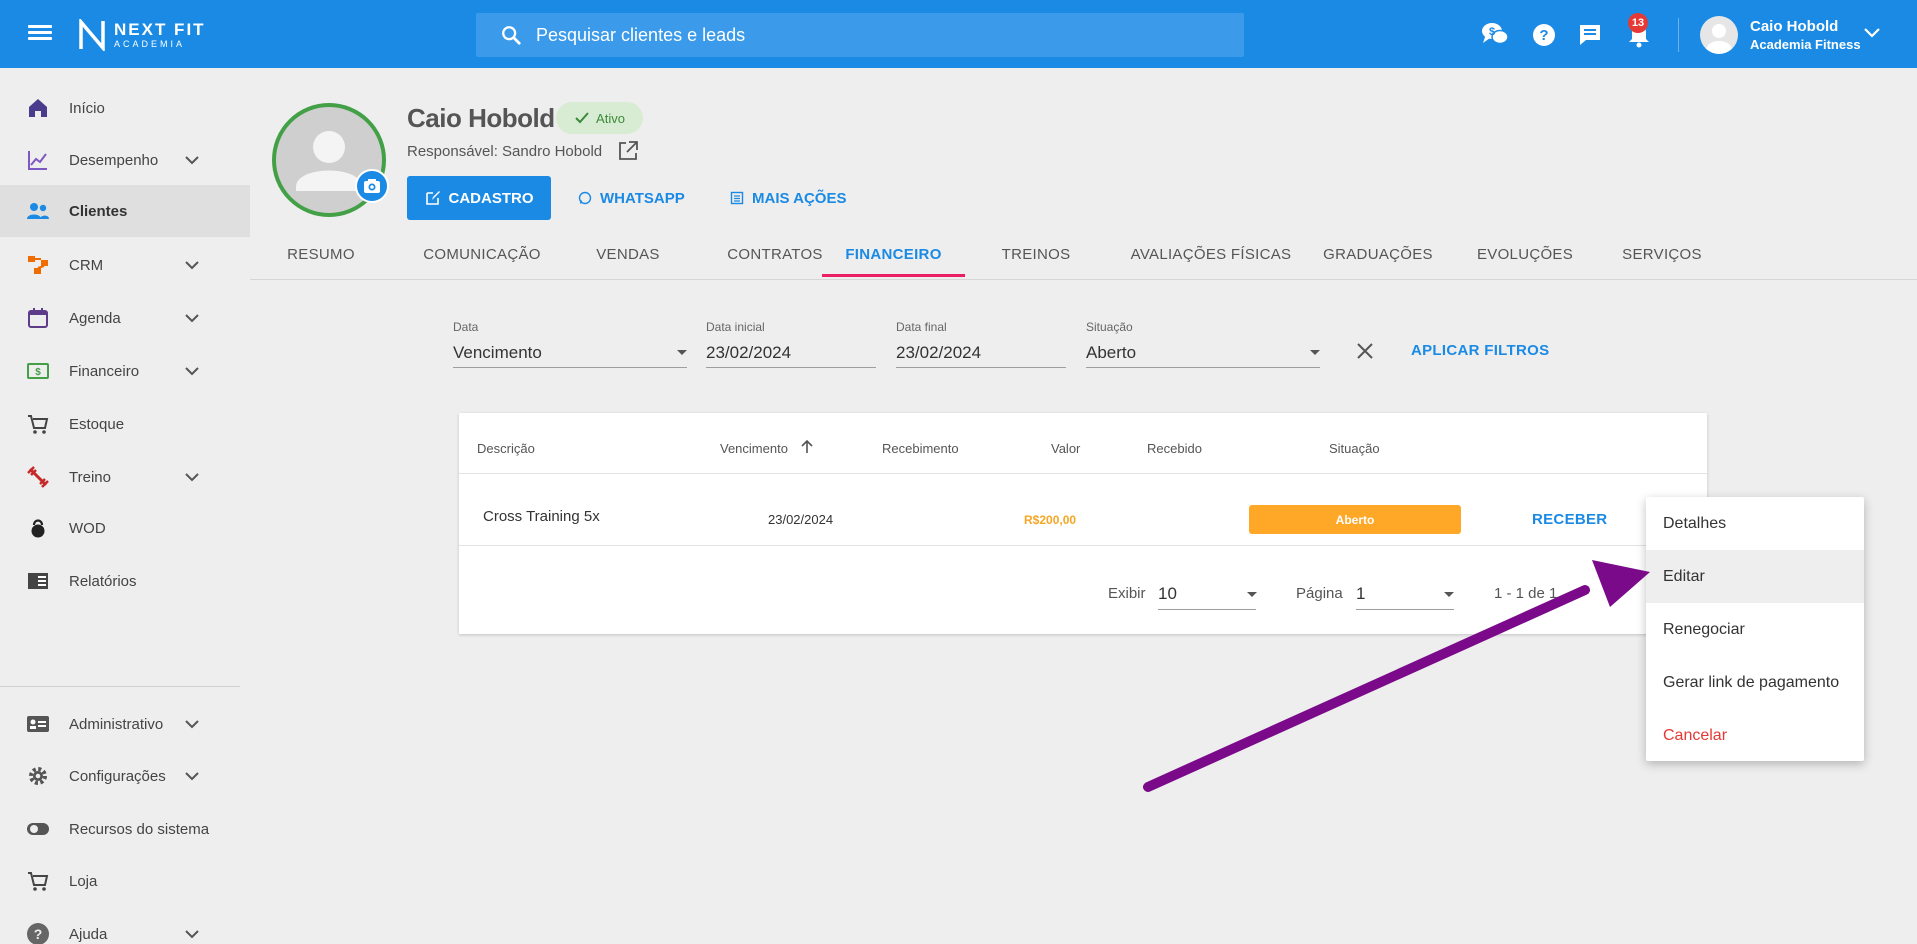  Describe the element at coordinates (1794, 26) in the screenshot. I see `user-name: Caio Hobold` at that location.